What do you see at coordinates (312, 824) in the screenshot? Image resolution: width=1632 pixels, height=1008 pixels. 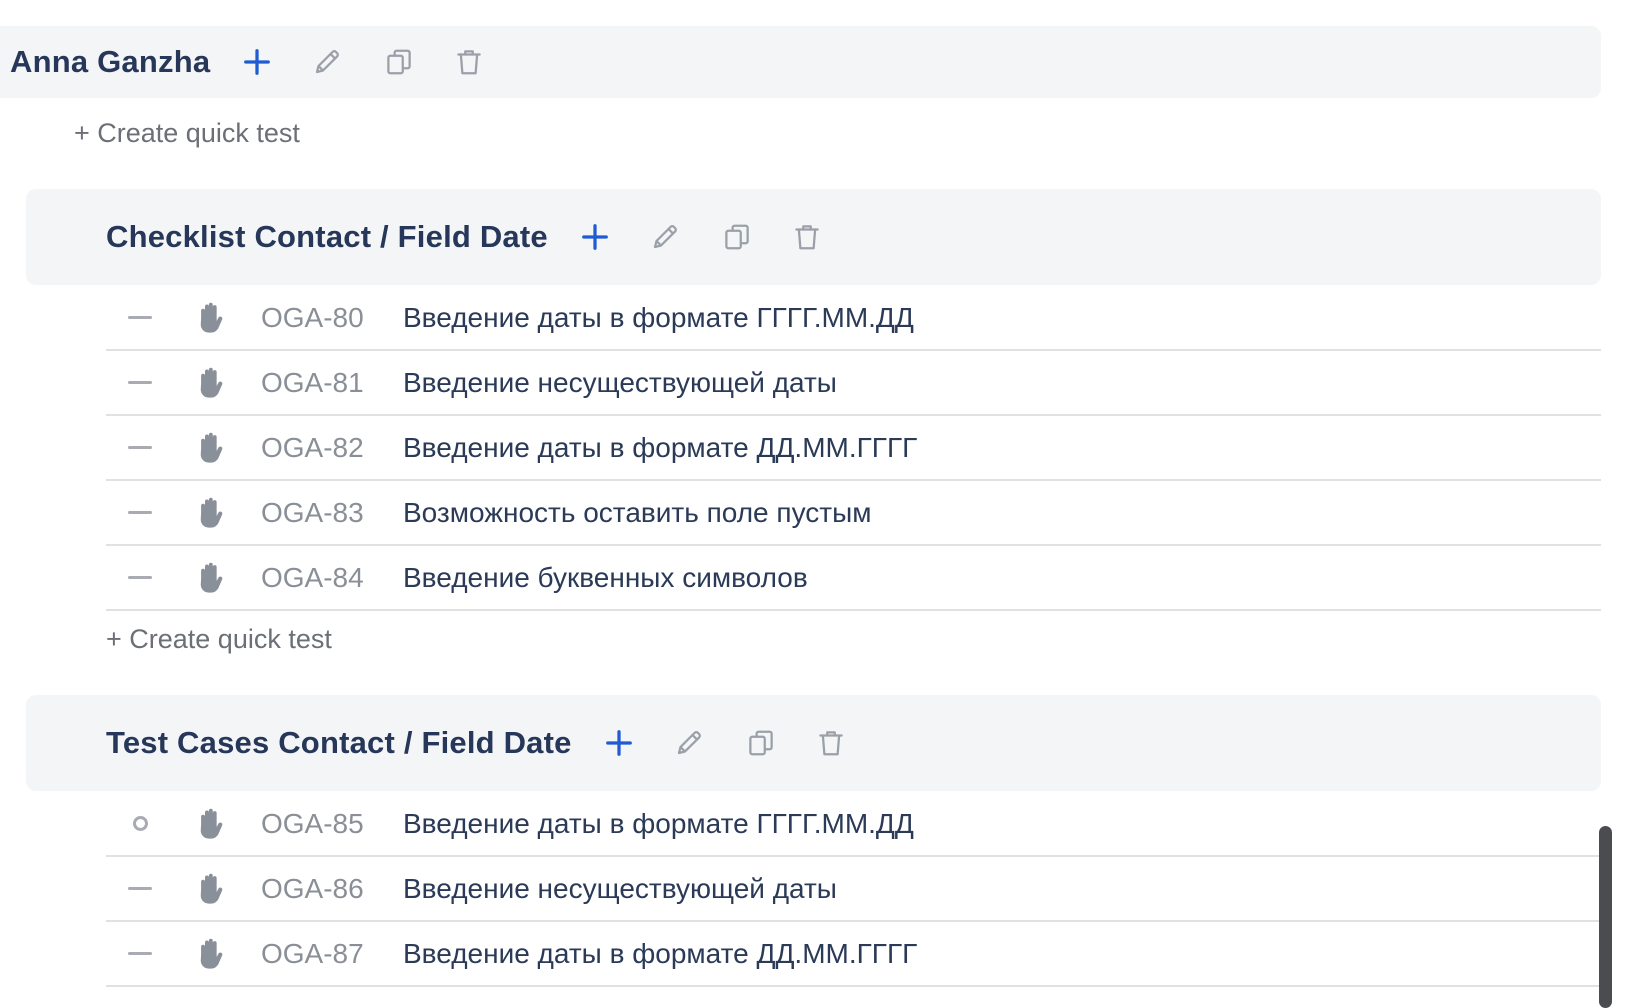 I see `case-key: OGA-85` at bounding box center [312, 824].